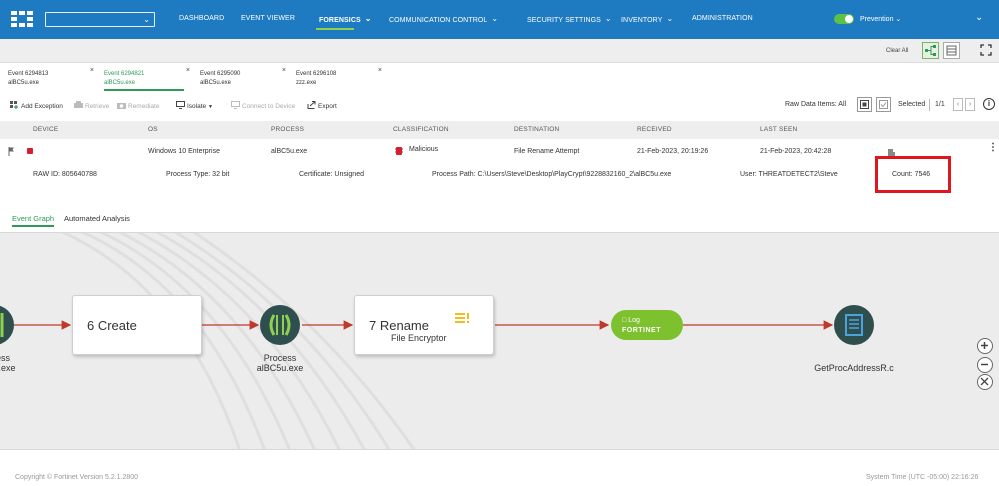  What do you see at coordinates (216, 83) in the screenshot?
I see `event-tab-file: alBC5u.exe` at bounding box center [216, 83].